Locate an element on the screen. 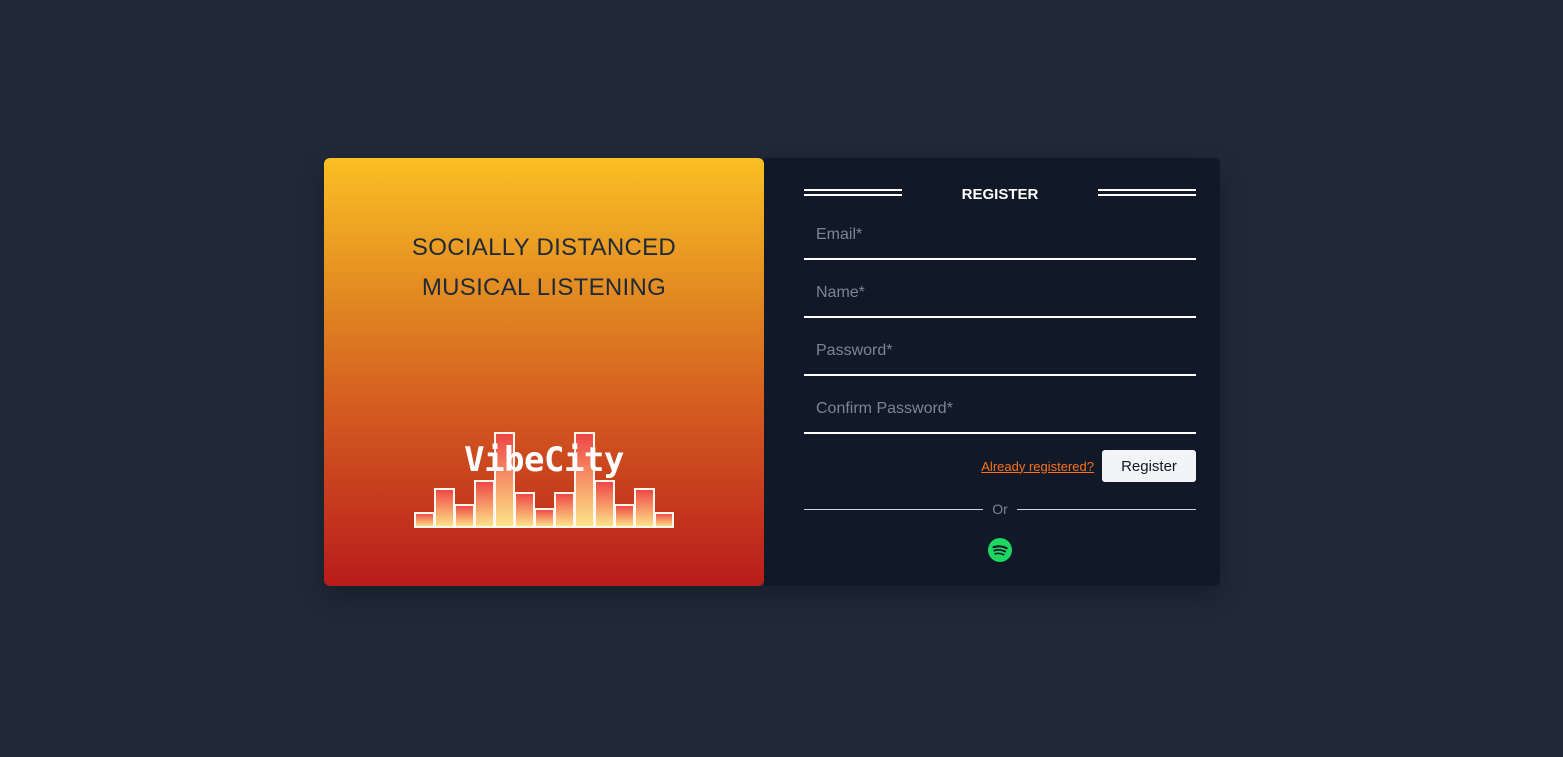 This screenshot has width=1563, height=757. form-header: REGISTER is located at coordinates (1000, 194).